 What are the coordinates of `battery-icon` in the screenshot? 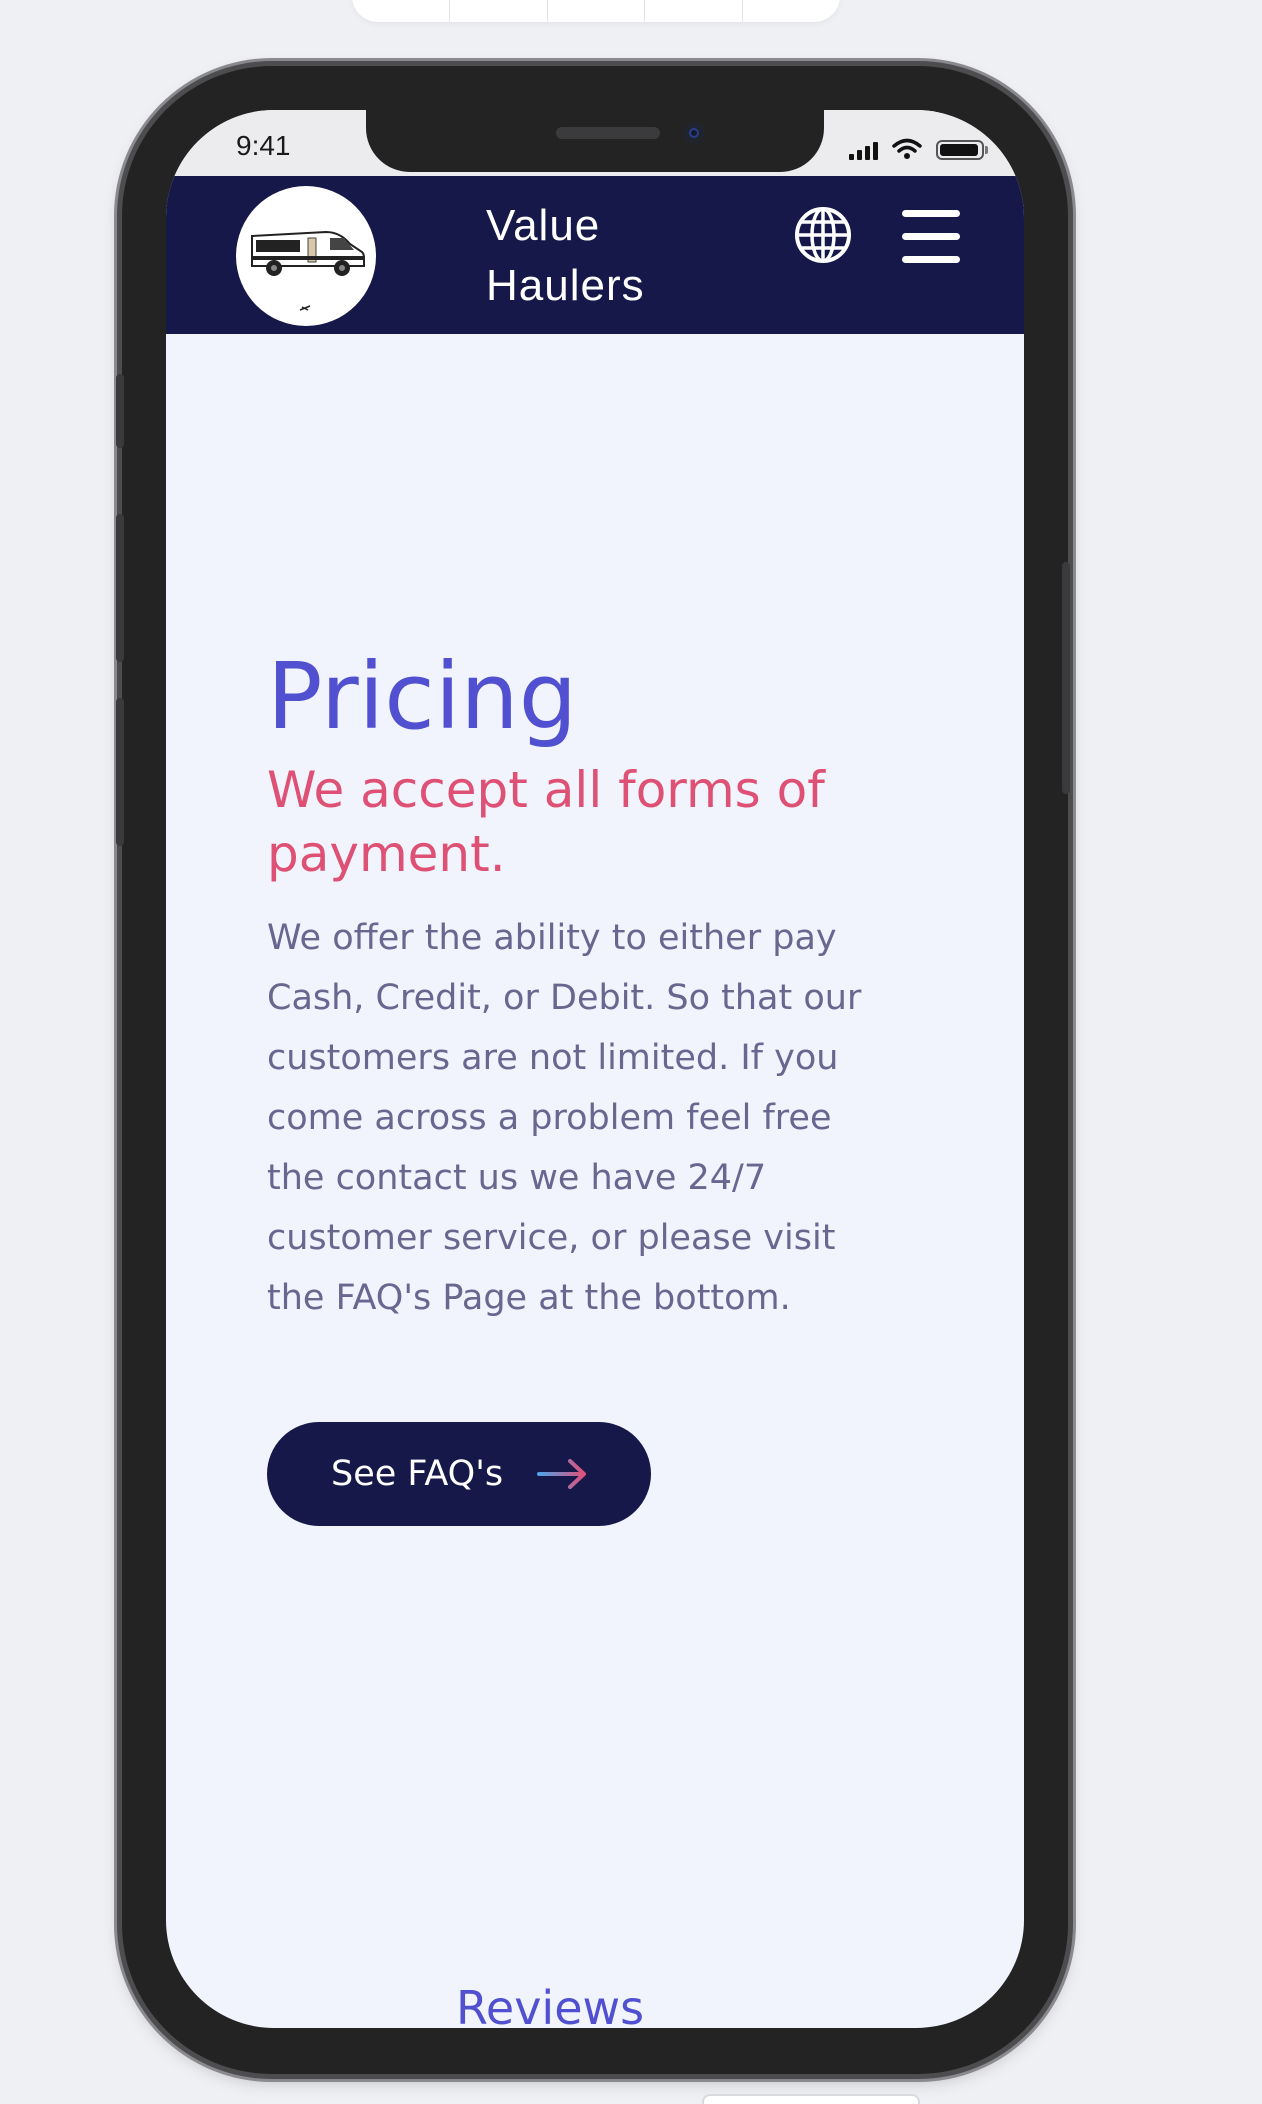 It's located at (962, 150).